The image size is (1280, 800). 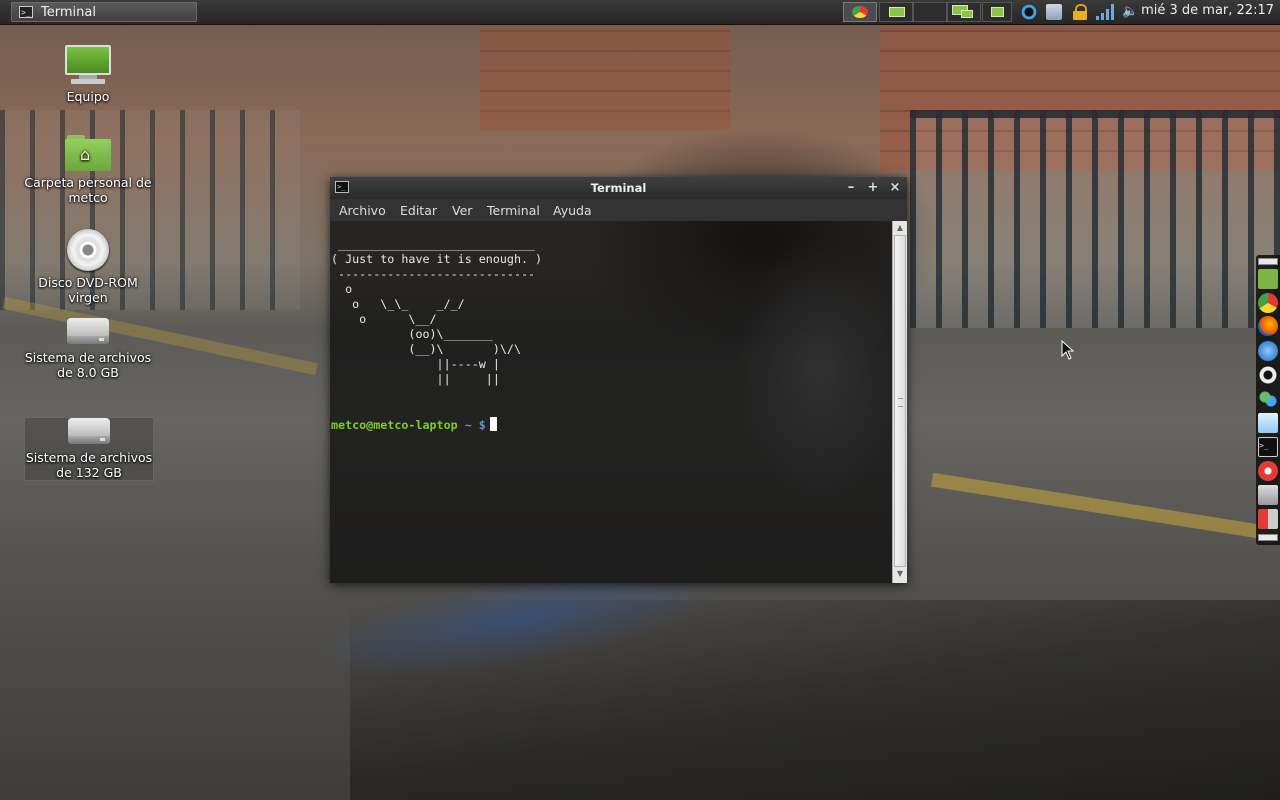 What do you see at coordinates (1268, 423) in the screenshot?
I see `package-icon` at bounding box center [1268, 423].